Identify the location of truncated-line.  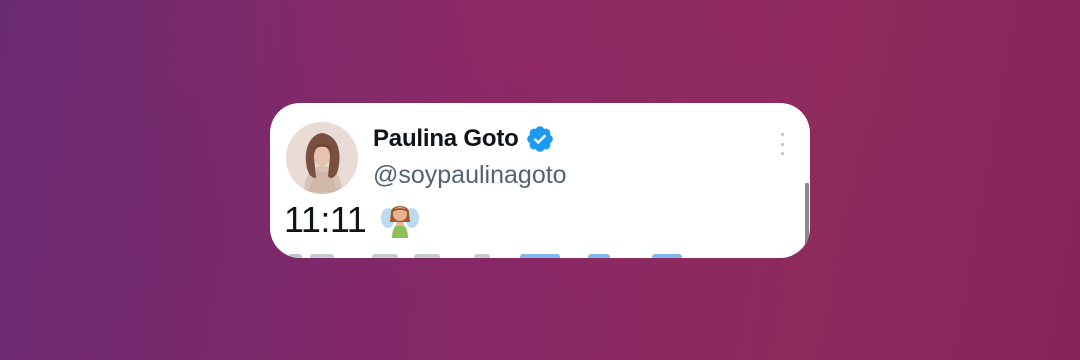
(498, 254).